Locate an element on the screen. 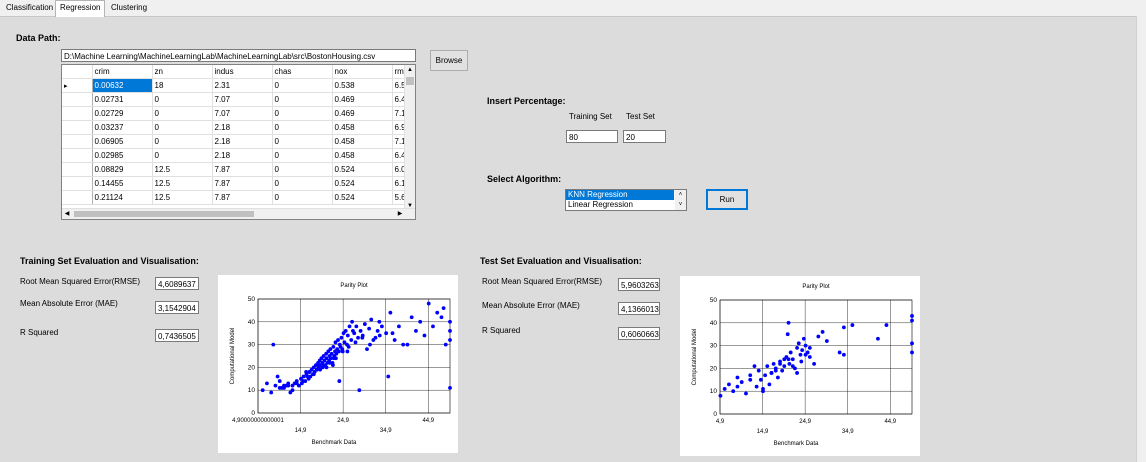 The height and width of the screenshot is (462, 1146). window-vertical-scrollbar is located at coordinates (1141, 239).